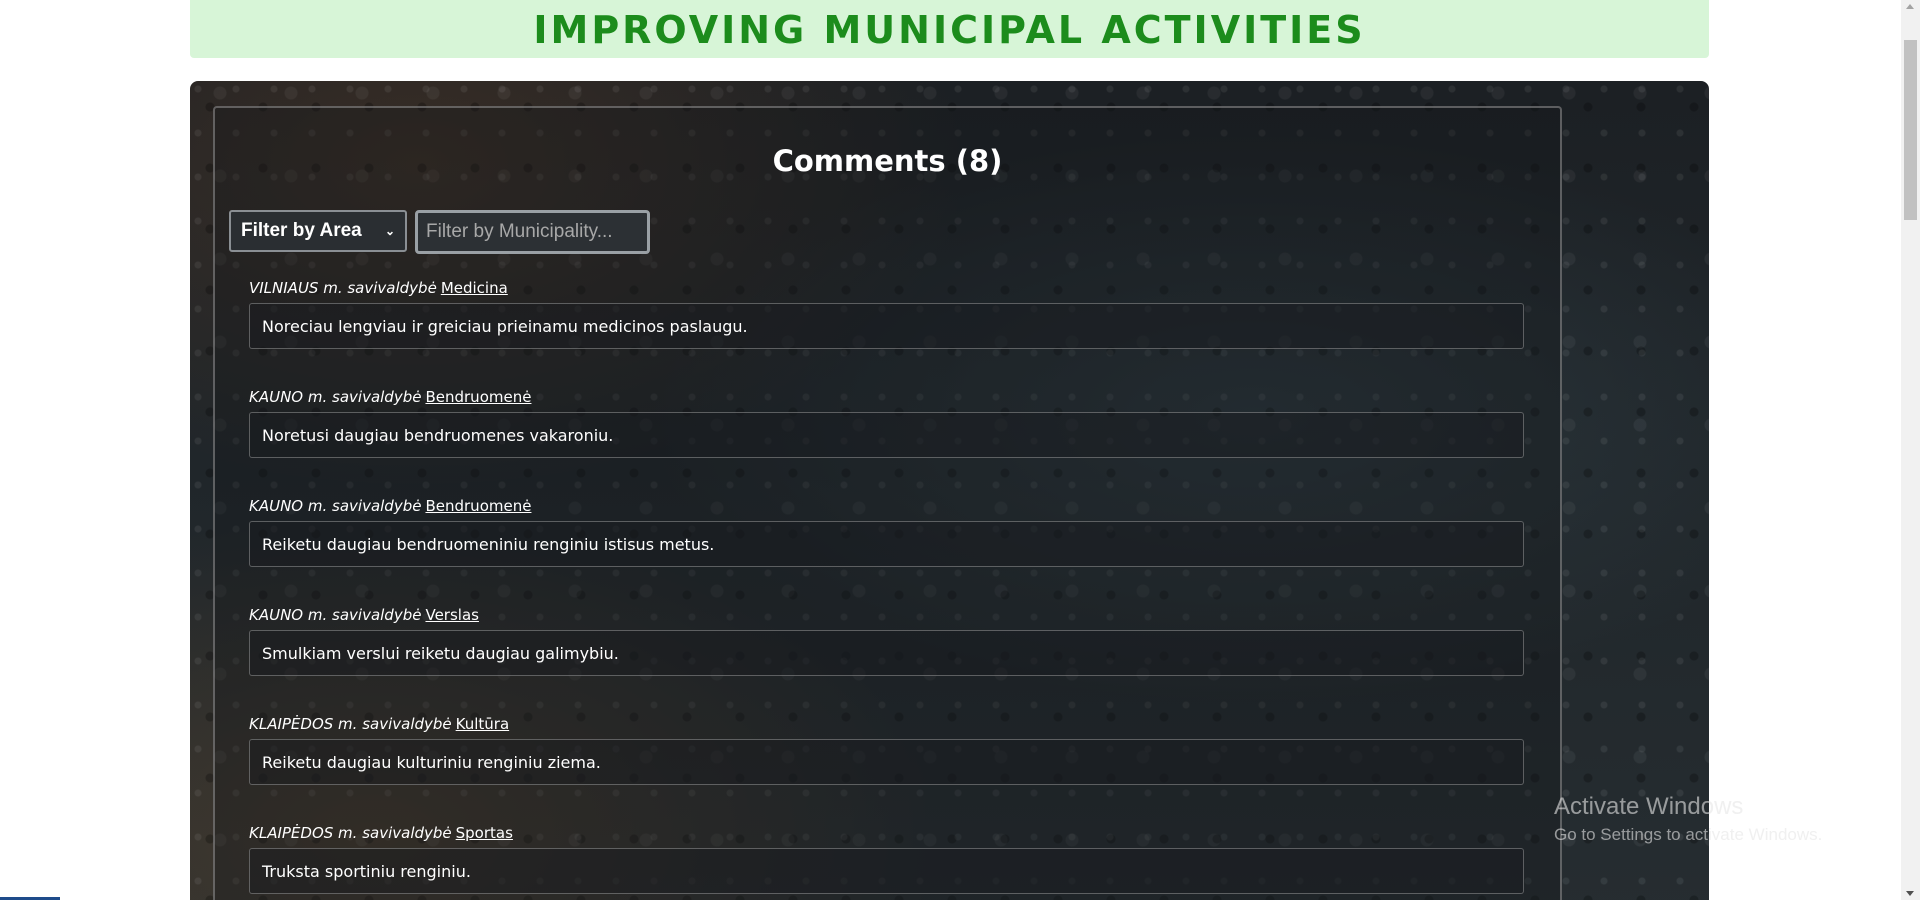  What do you see at coordinates (1910, 450) in the screenshot?
I see `vertical-scrollbar` at bounding box center [1910, 450].